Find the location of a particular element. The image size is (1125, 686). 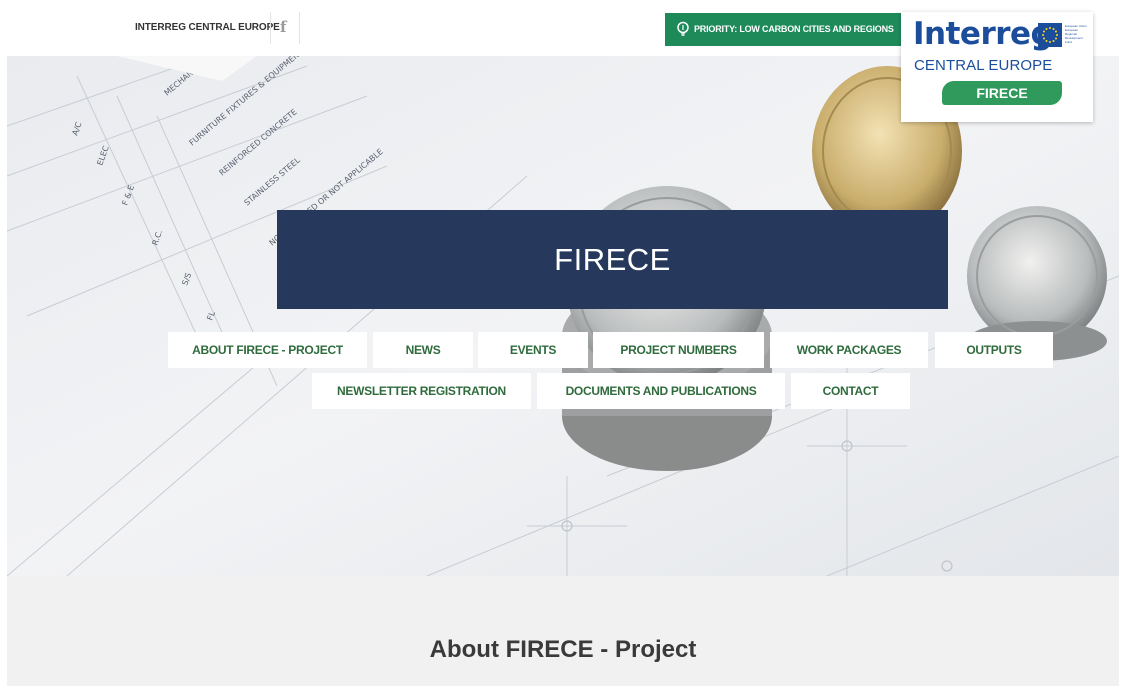

project-badge: FIRECE is located at coordinates (1002, 93).